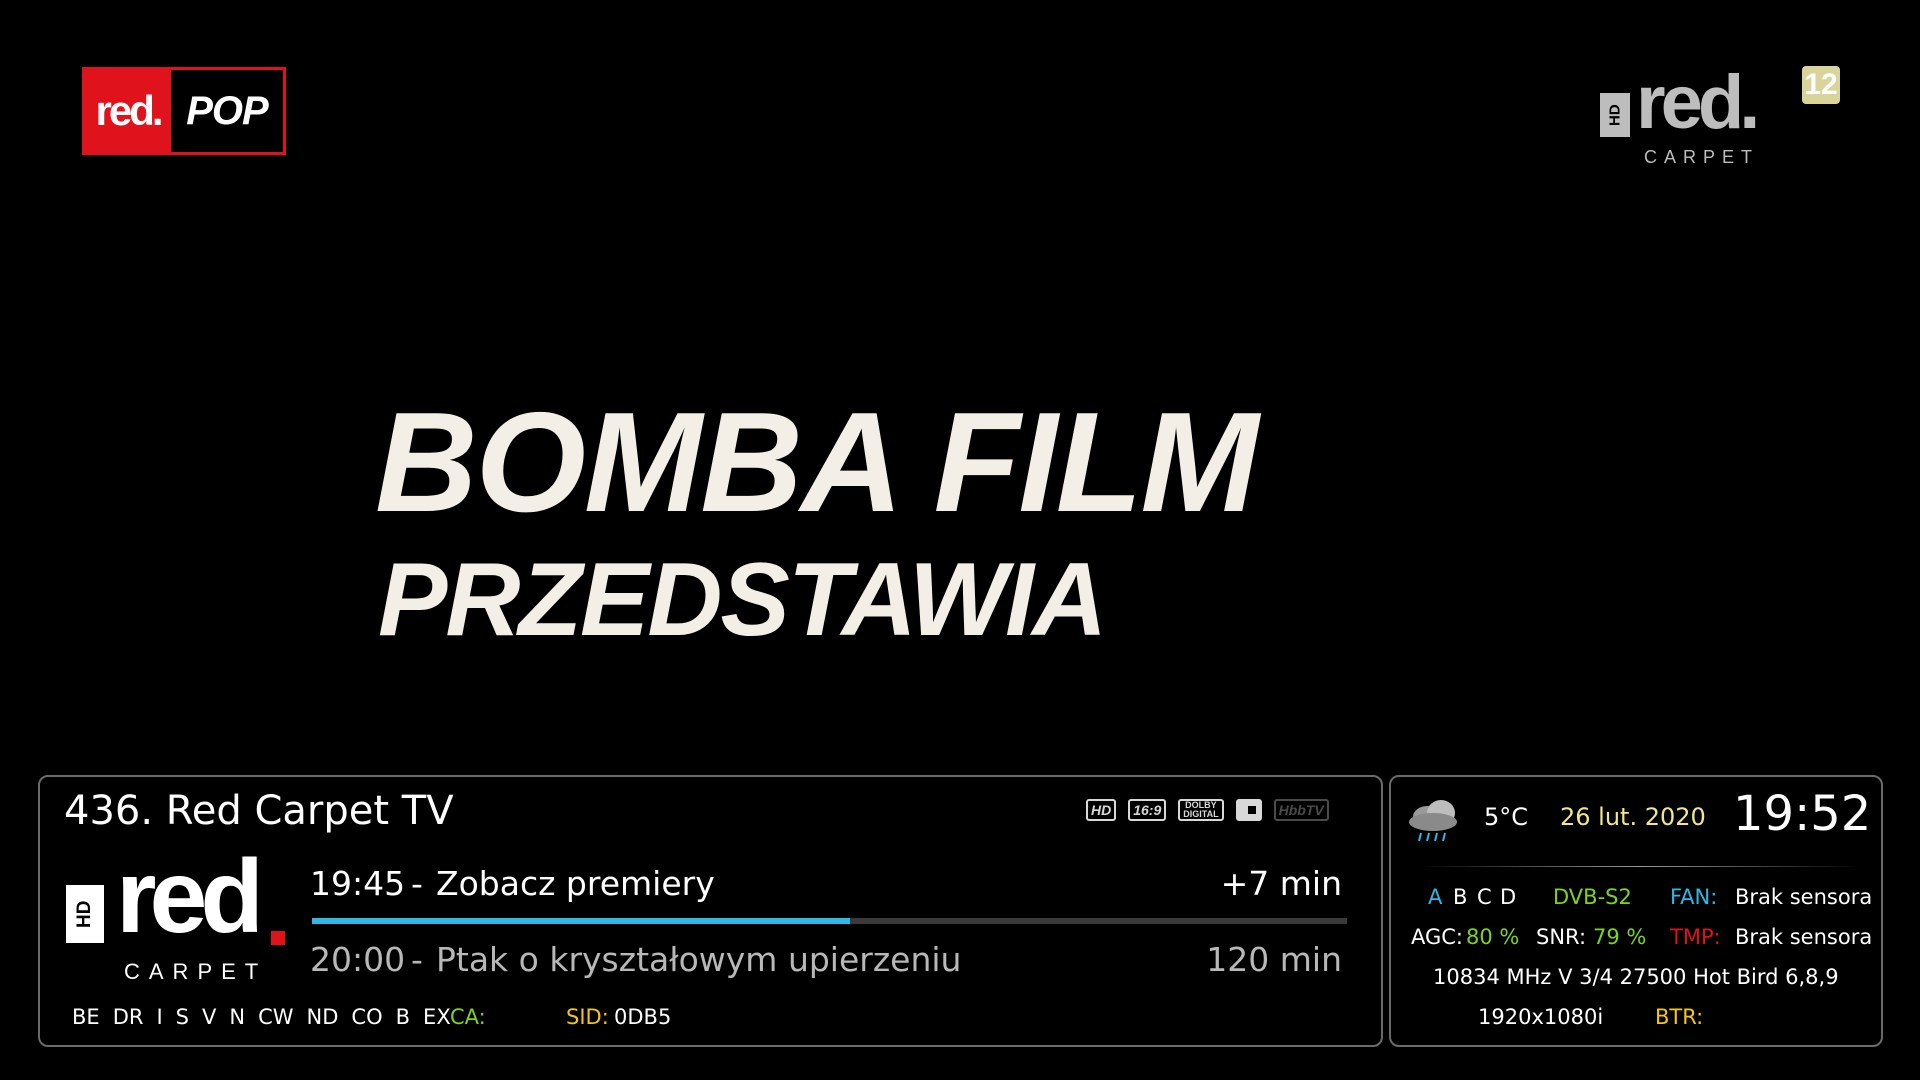  What do you see at coordinates (182, 1017) in the screenshot?
I see `cas-system-s: S` at bounding box center [182, 1017].